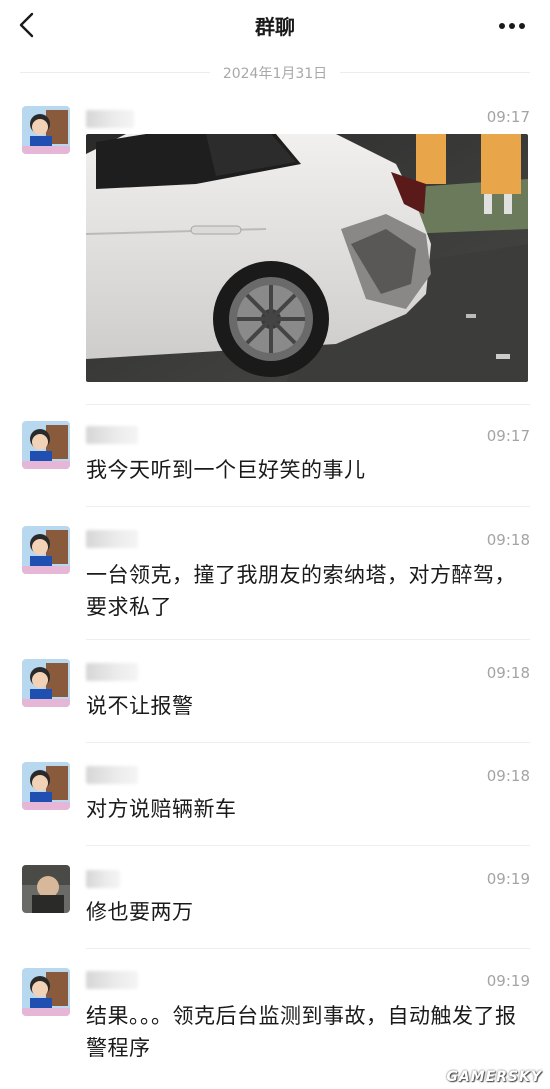  What do you see at coordinates (301, 1032) in the screenshot?
I see `message-text: 结果。。。领克后台监测到事故，自动触发了报警程序` at bounding box center [301, 1032].